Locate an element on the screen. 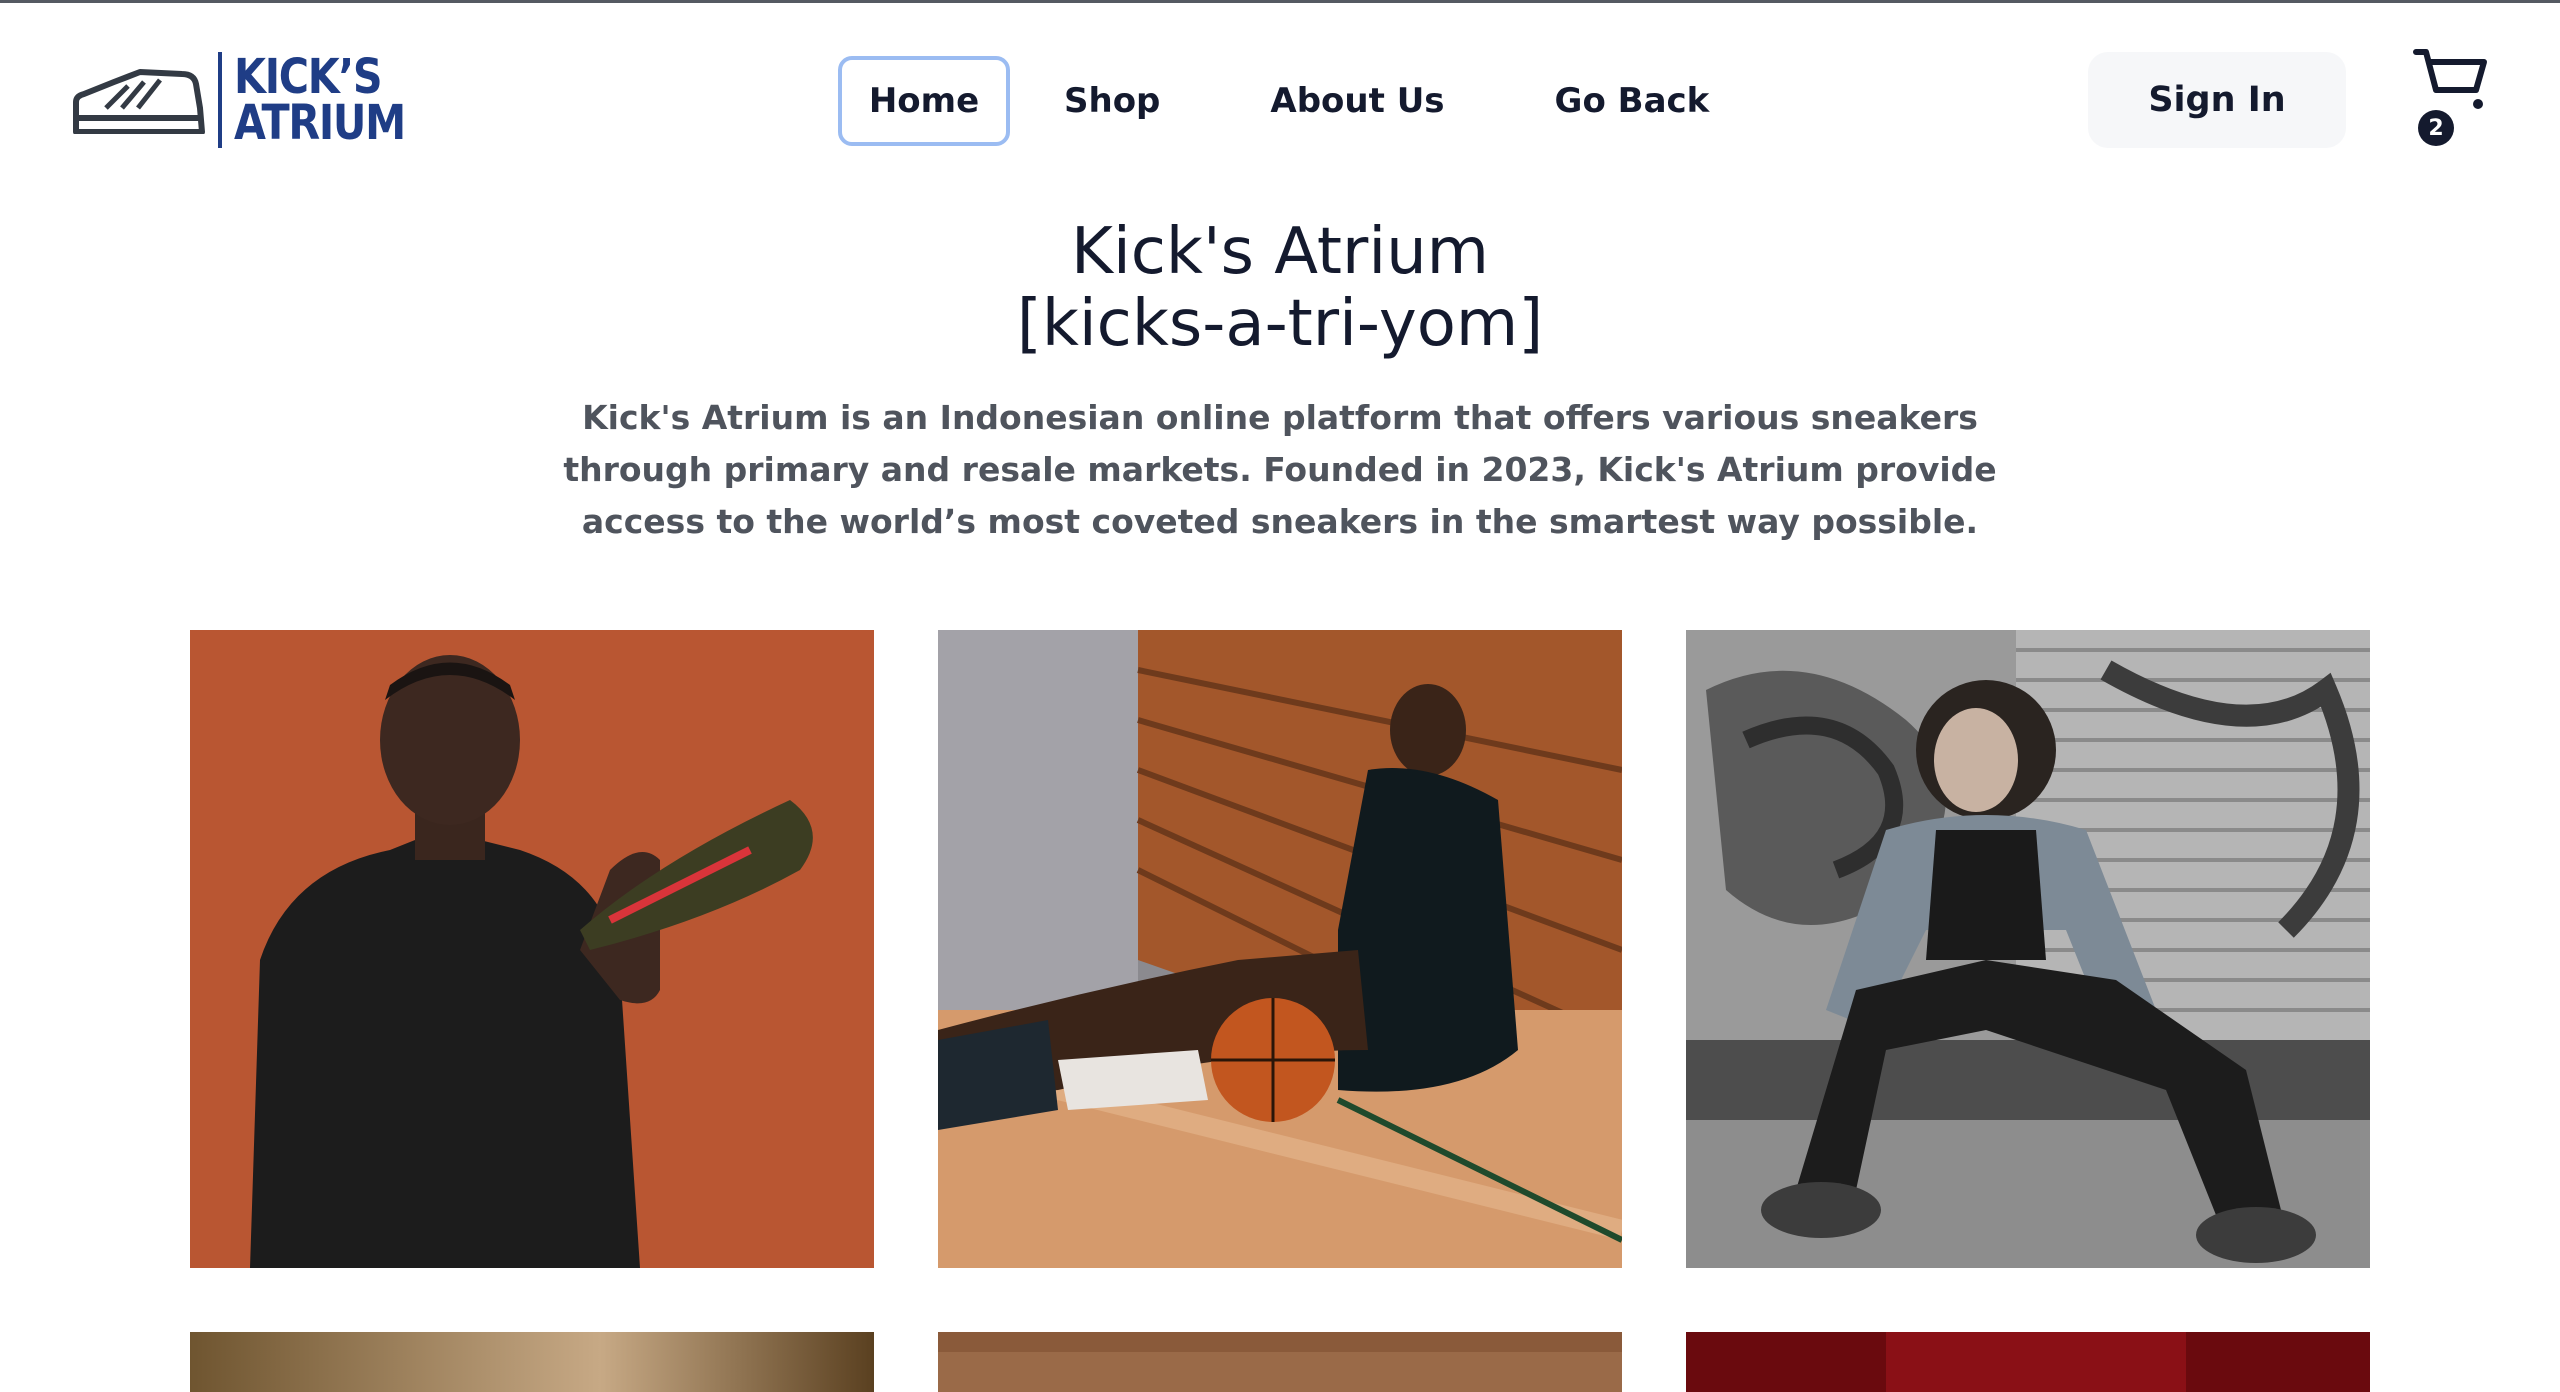 The image size is (2560, 1392). basketball-player-sitting-photo is located at coordinates (1280, 949).